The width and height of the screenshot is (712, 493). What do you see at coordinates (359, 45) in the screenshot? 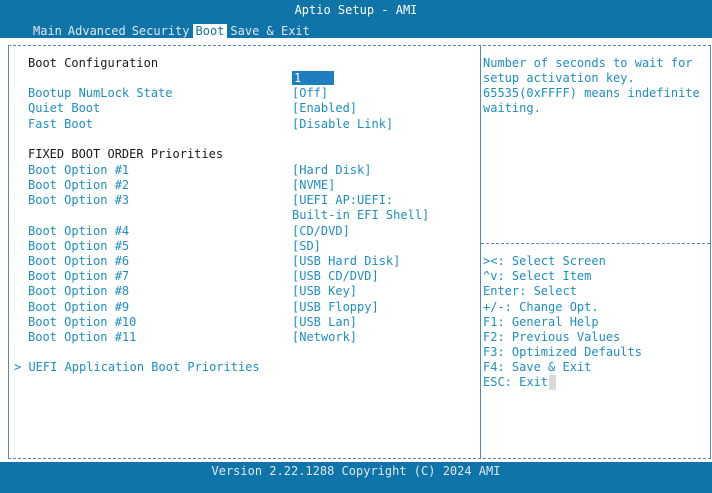
I see `panel-top-border` at bounding box center [359, 45].